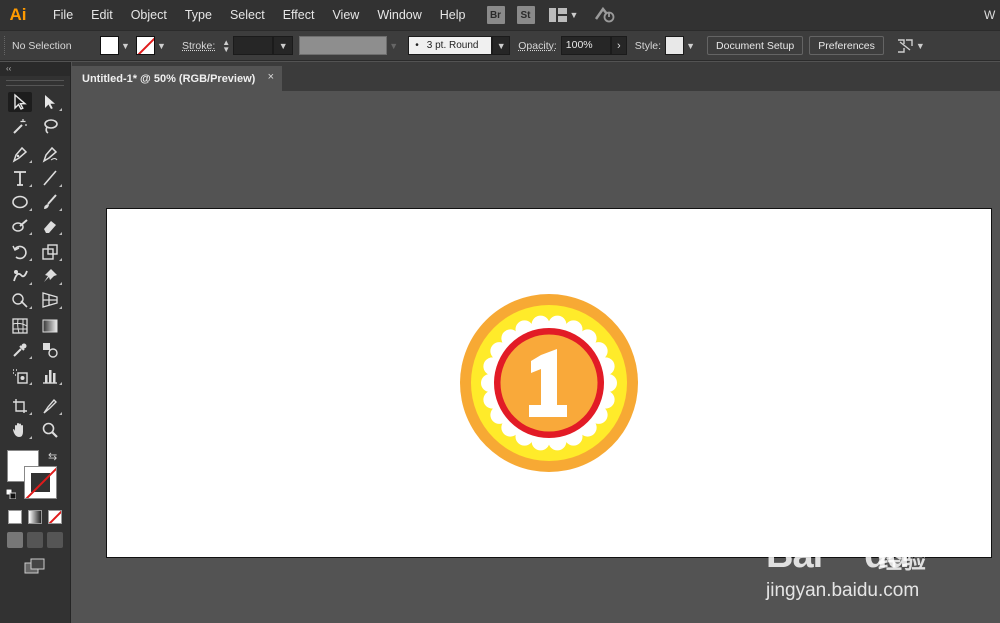 The image size is (1000, 623). What do you see at coordinates (50, 154) in the screenshot?
I see `curvature-tool` at bounding box center [50, 154].